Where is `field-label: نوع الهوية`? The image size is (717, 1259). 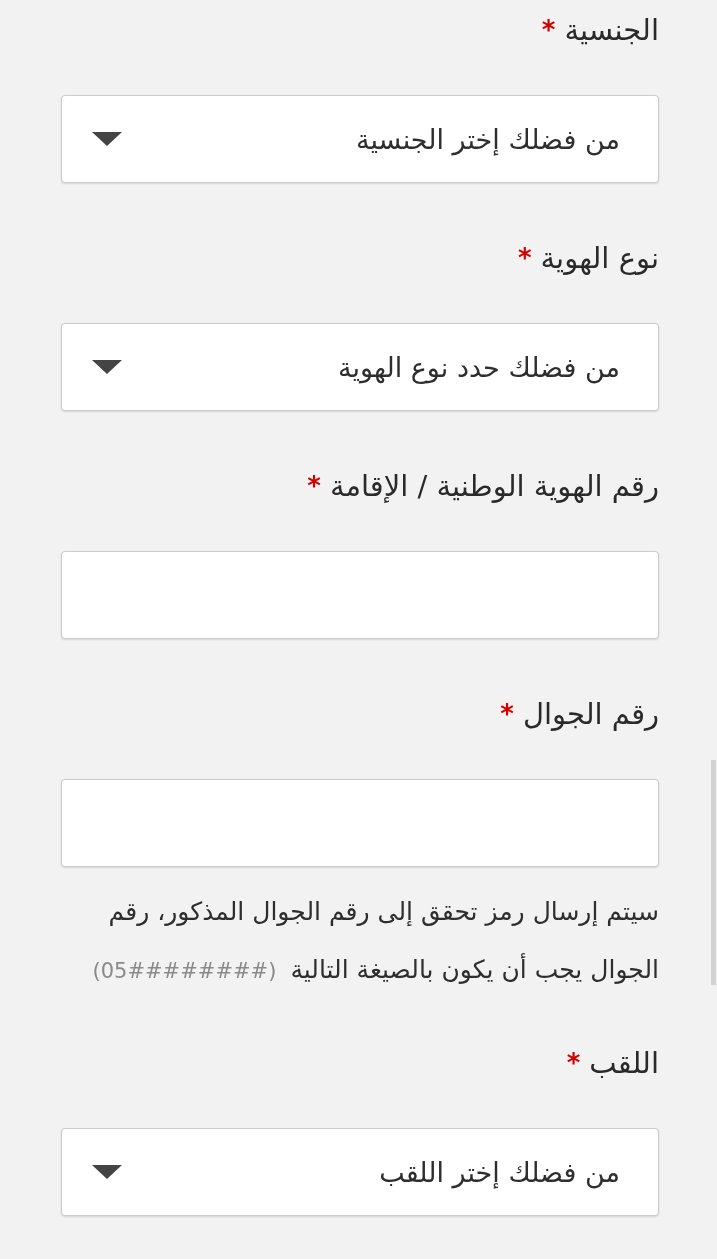
field-label: نوع الهوية is located at coordinates (599, 258).